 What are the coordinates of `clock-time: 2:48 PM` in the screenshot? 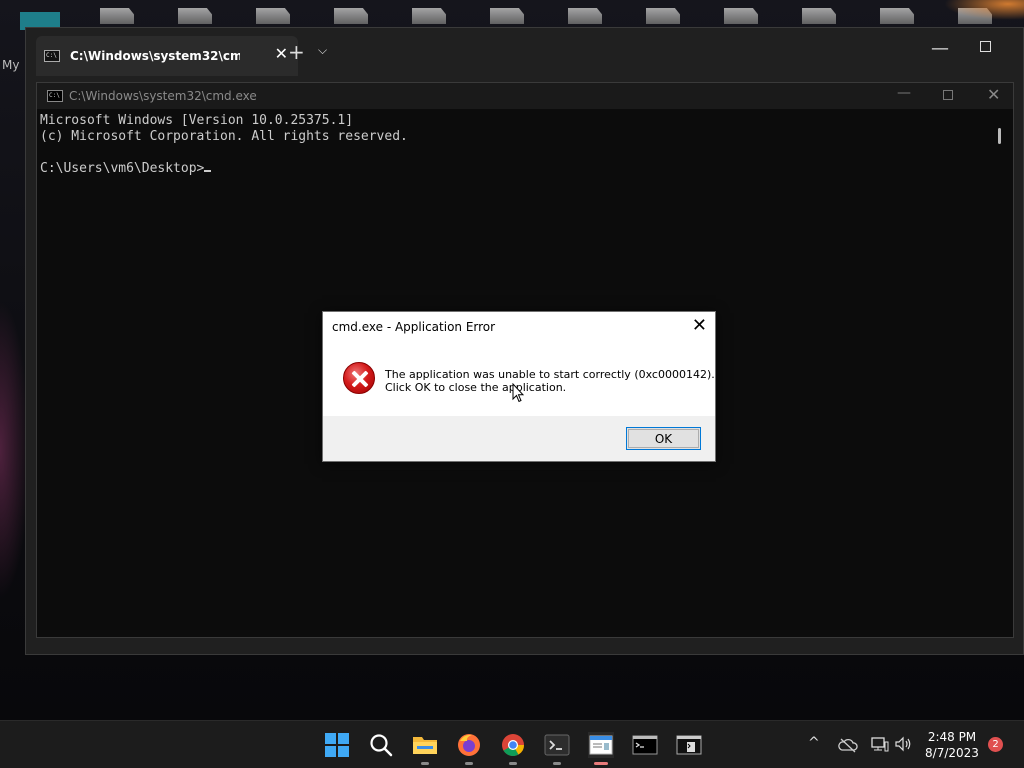 It's located at (952, 737).